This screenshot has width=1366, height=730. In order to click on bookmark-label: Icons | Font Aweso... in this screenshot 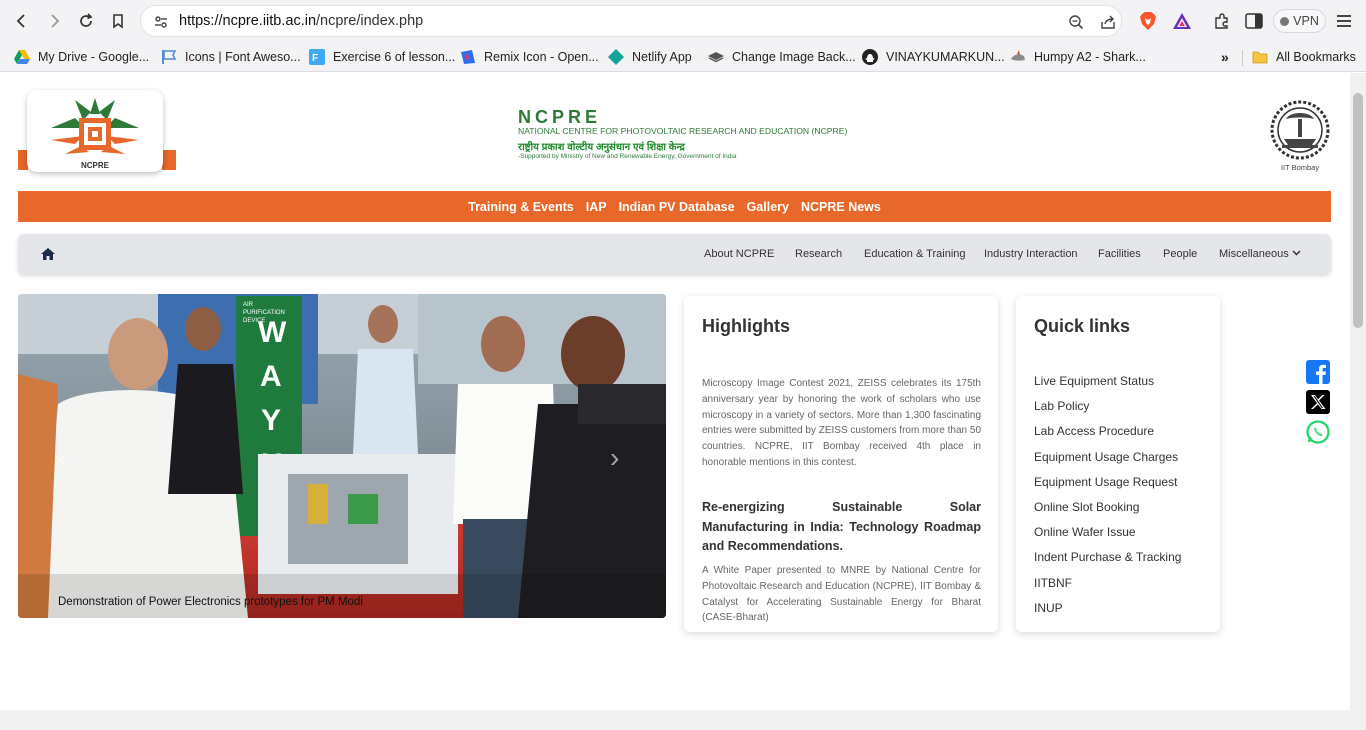, I will do `click(243, 57)`.